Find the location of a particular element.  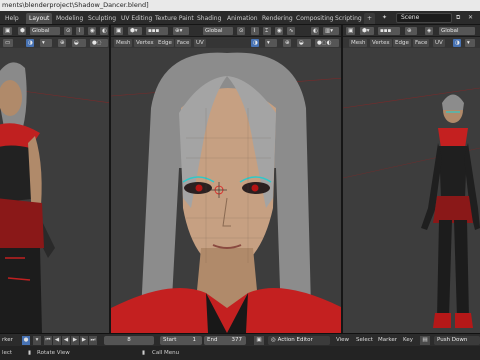

push-down-button: Push Down is located at coordinates (457, 340).